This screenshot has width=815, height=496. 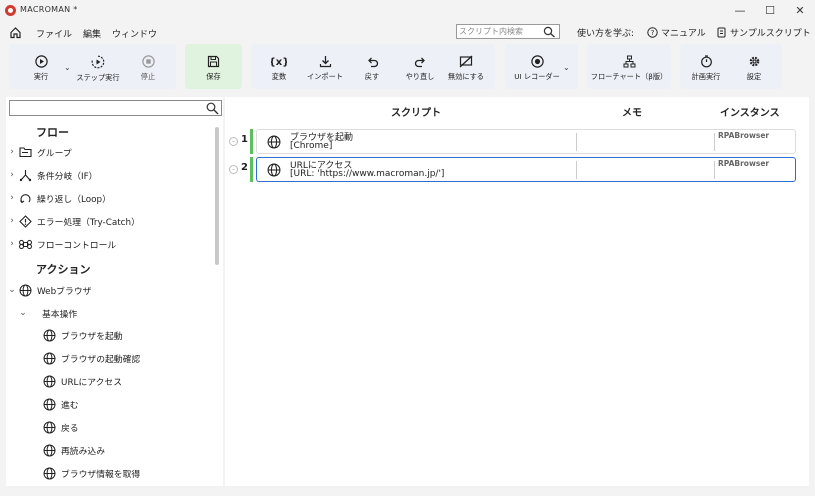 I want to click on tree-item-basic-ops: ⌄ 基本操作, so click(x=47, y=313).